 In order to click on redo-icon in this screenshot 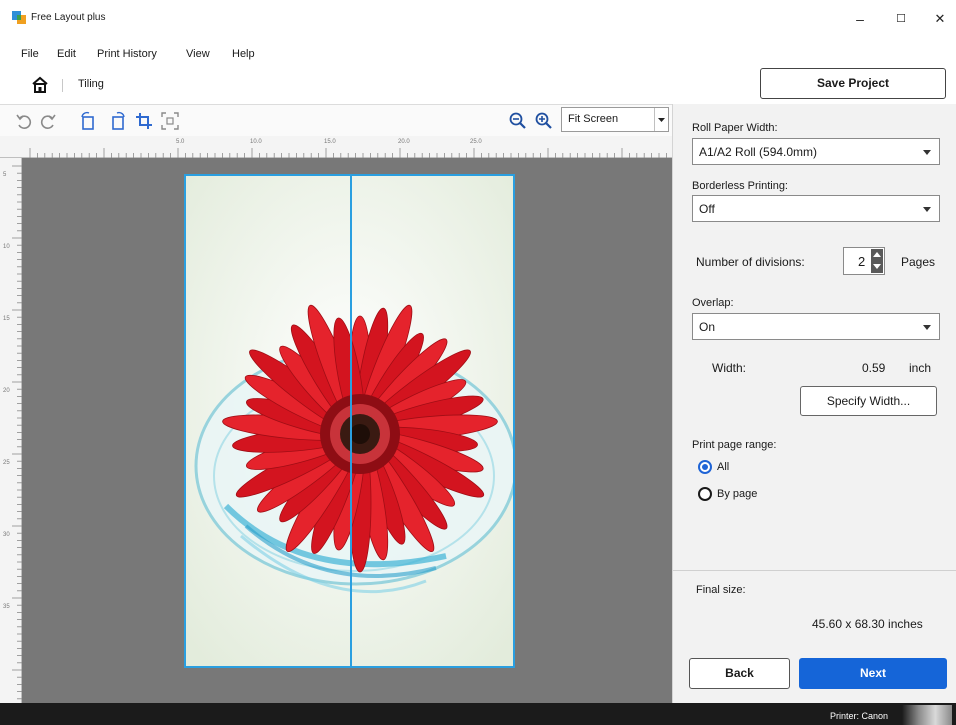, I will do `click(48, 121)`.